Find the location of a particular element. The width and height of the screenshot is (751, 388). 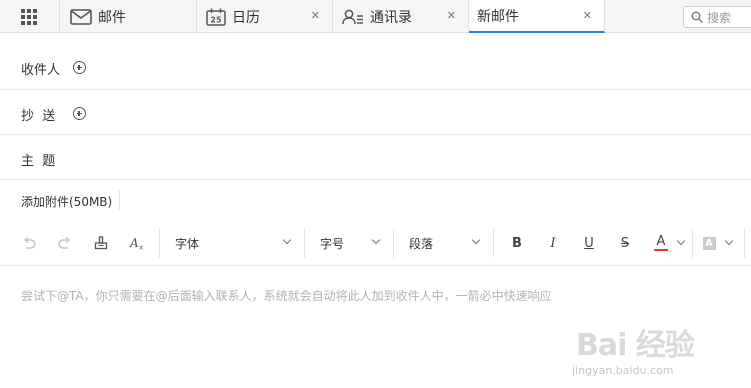

redo-icon is located at coordinates (64, 242).